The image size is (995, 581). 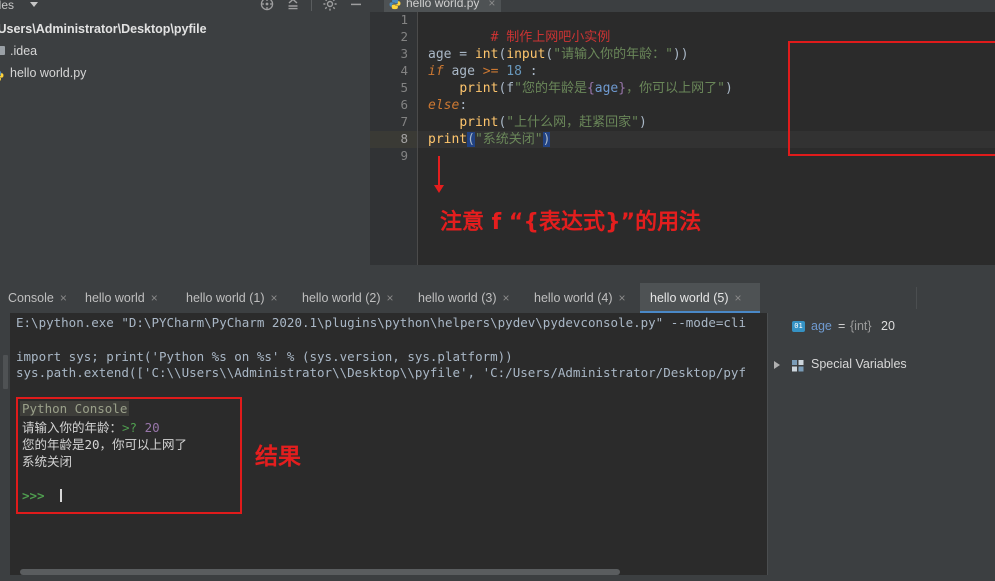 What do you see at coordinates (554, 88) in the screenshot?
I see `code-token: 您的年龄是` at bounding box center [554, 88].